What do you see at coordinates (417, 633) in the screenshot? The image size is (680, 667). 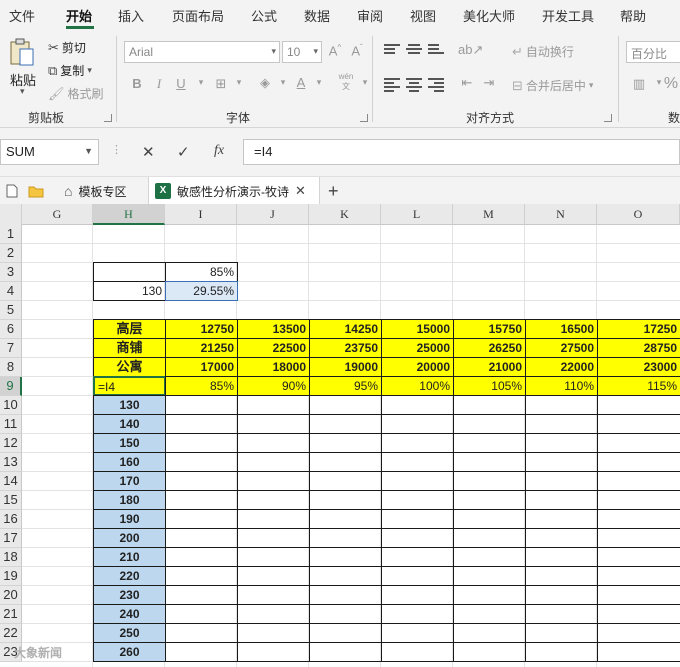 I see `cell-L22` at bounding box center [417, 633].